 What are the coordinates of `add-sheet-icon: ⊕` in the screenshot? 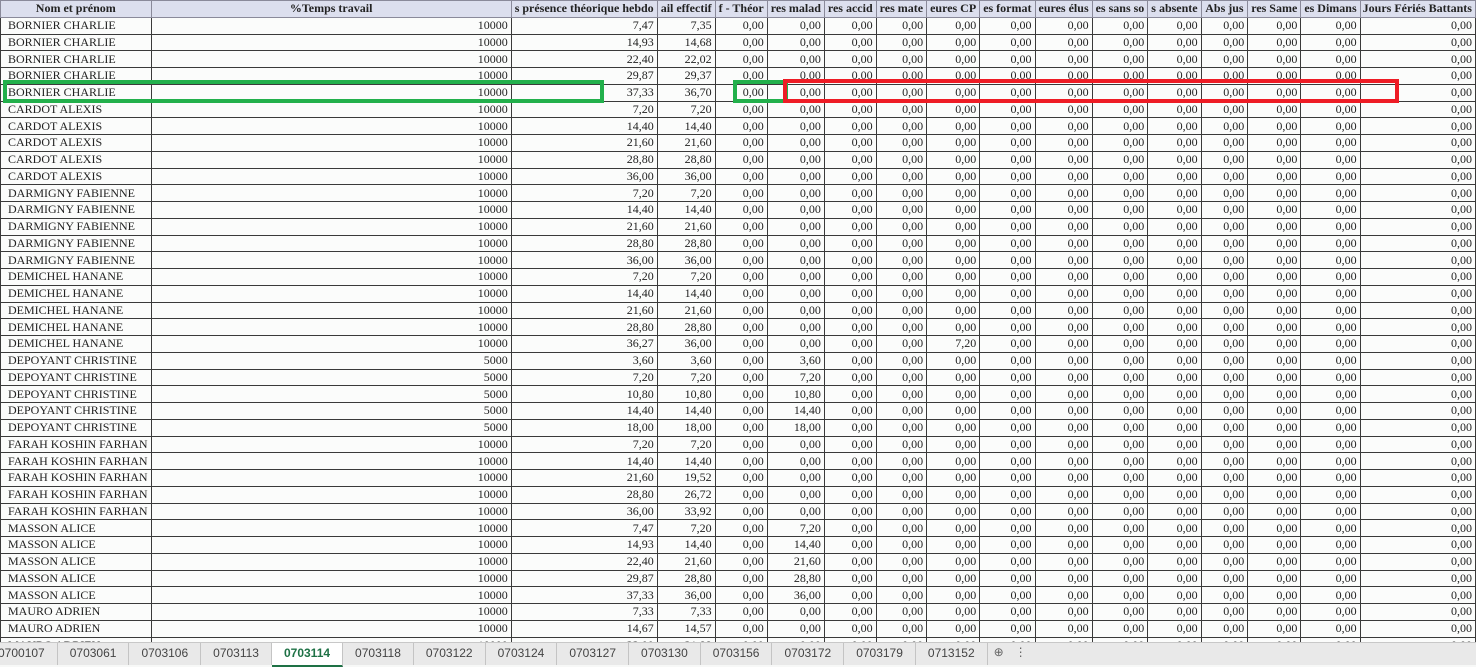 It's located at (999, 654).